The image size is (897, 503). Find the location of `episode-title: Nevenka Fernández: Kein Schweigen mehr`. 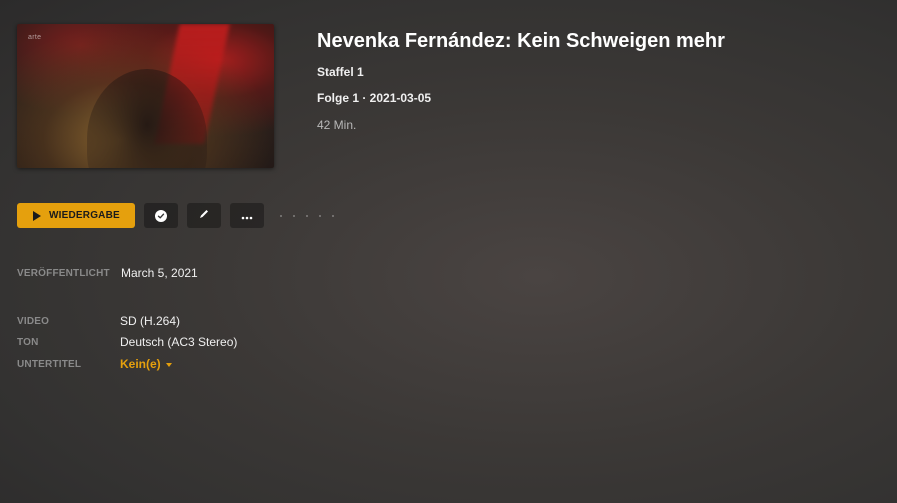

episode-title: Nevenka Fernández: Kein Schweigen mehr is located at coordinates (521, 41).